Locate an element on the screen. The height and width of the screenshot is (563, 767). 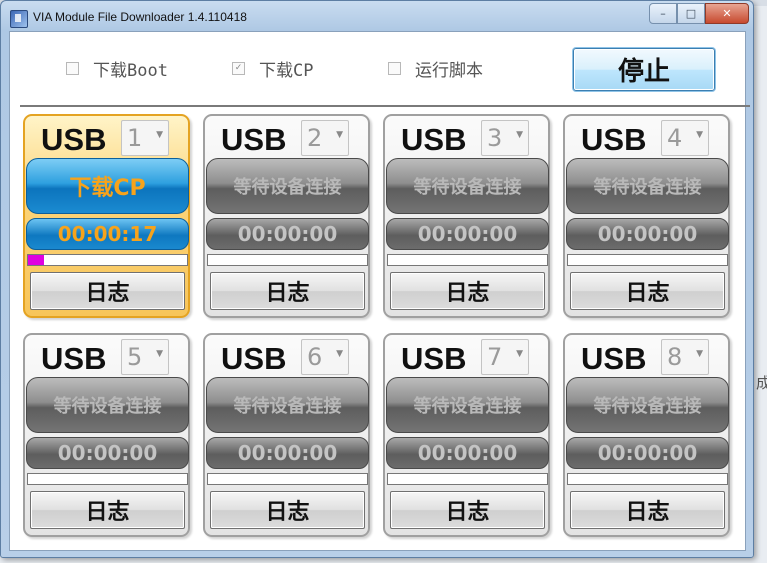
usb-port-panel: USB 7 ▼ 等待设备连接 00:00:00 日志 is located at coordinates (466, 435).